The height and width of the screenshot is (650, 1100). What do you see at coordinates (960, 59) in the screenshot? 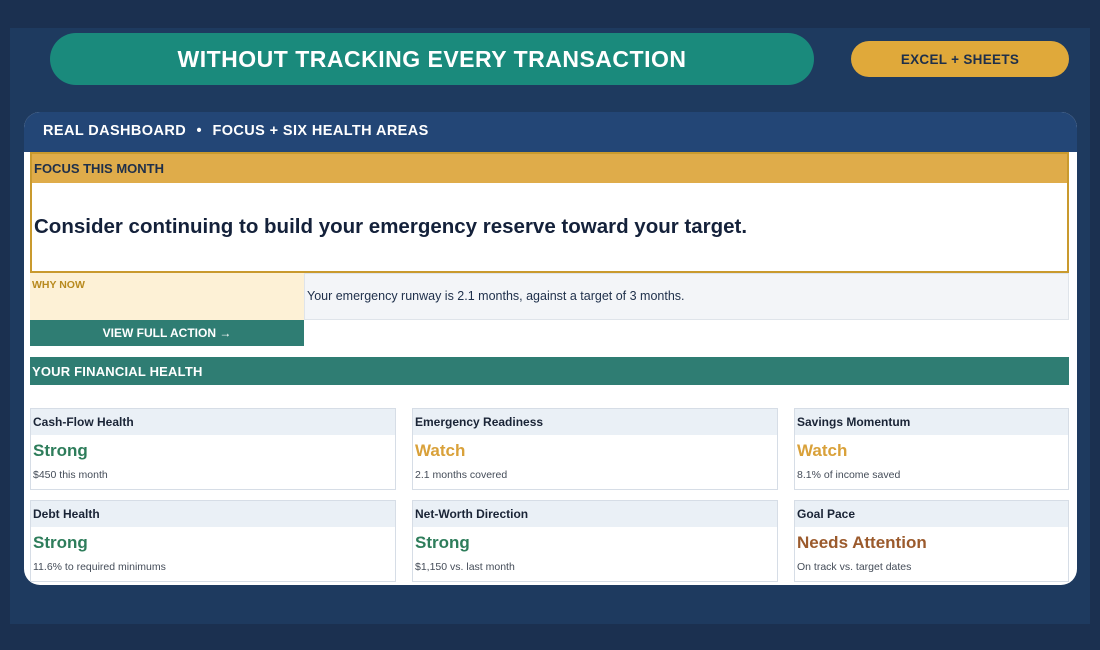
I see `platform-badge: EXCEL + SHEETS` at bounding box center [960, 59].